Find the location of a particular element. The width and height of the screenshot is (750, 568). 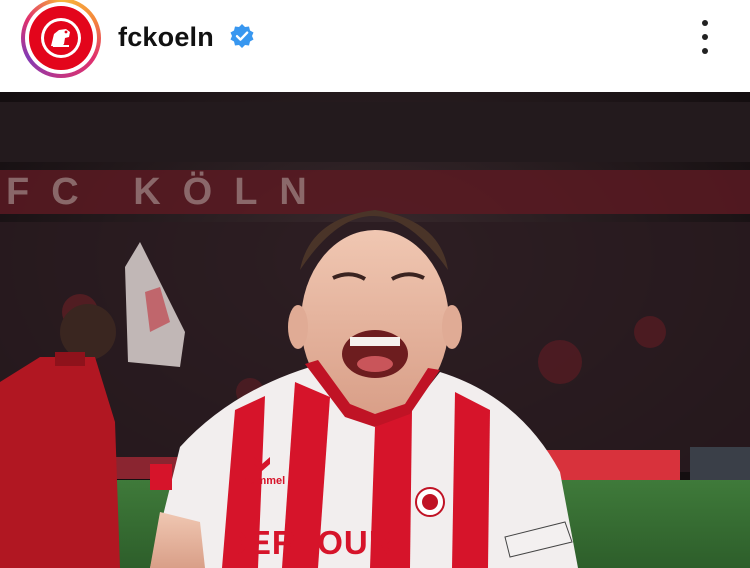

sponsor-label: DERTOUR is located at coordinates (309, 542).